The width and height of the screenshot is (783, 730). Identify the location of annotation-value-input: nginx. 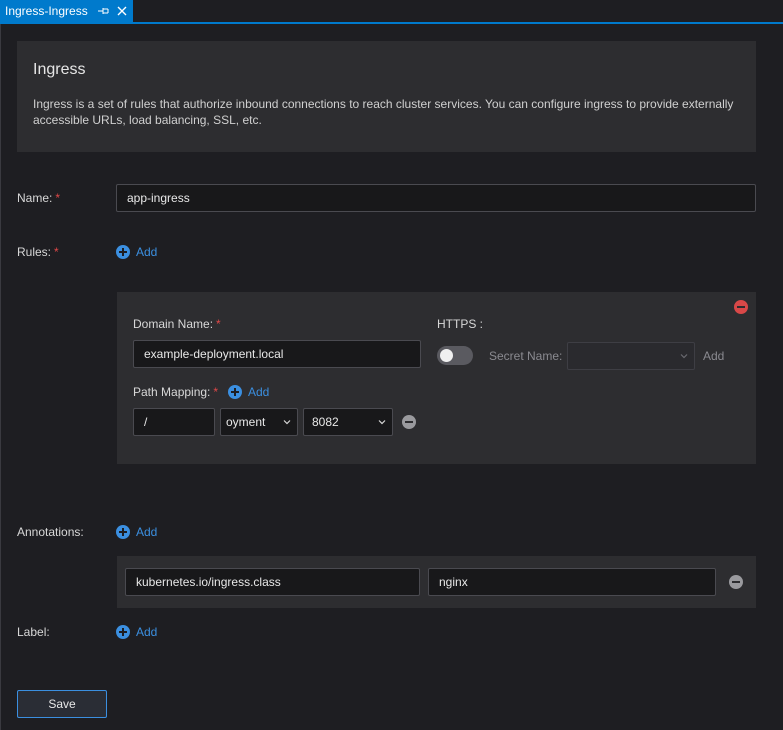
(572, 582).